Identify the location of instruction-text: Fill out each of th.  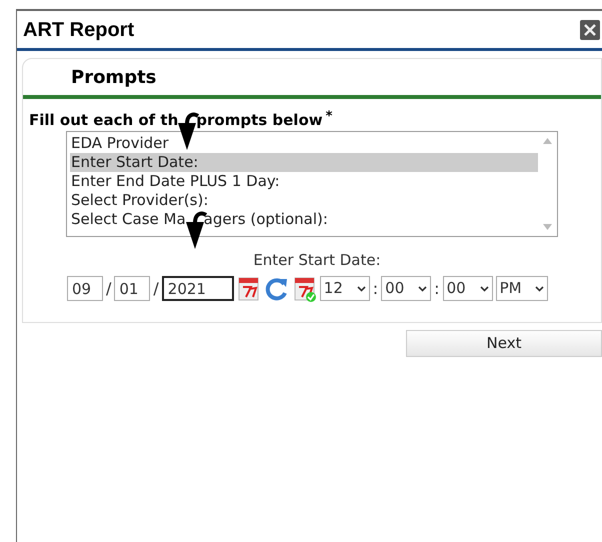
(103, 120).